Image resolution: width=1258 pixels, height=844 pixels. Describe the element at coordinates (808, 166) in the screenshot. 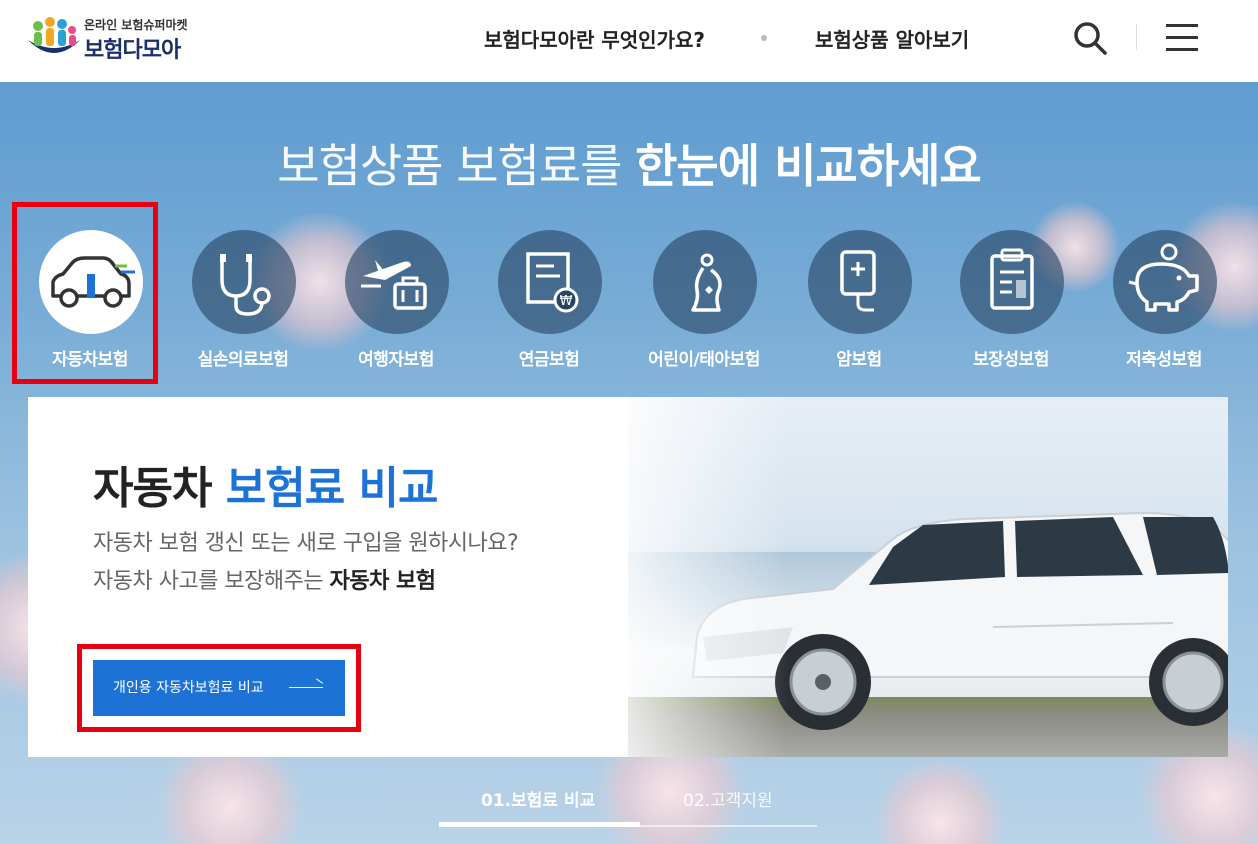

I see `hero-title-bold: 한눈에 비교하세요` at that location.